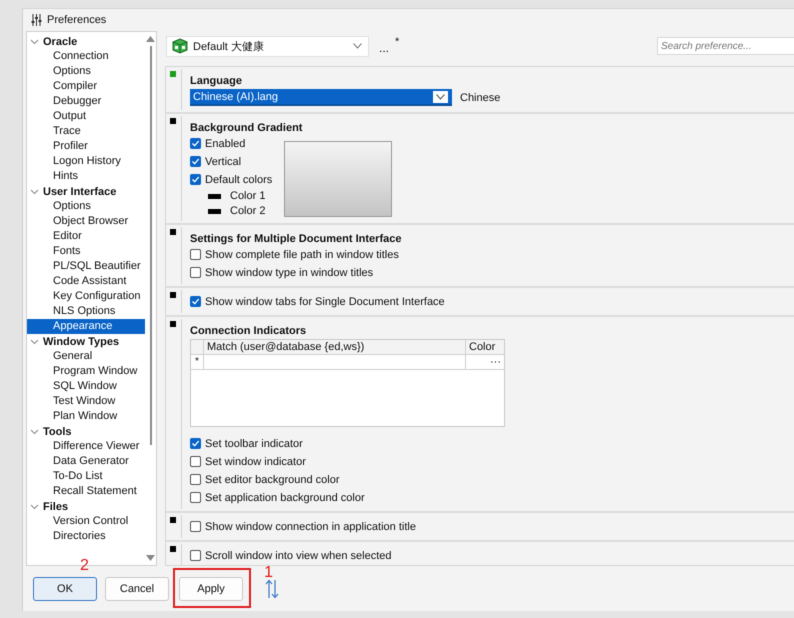 The image size is (794, 618). Describe the element at coordinates (238, 180) in the screenshot. I see `checkbox-label: Default colors` at that location.